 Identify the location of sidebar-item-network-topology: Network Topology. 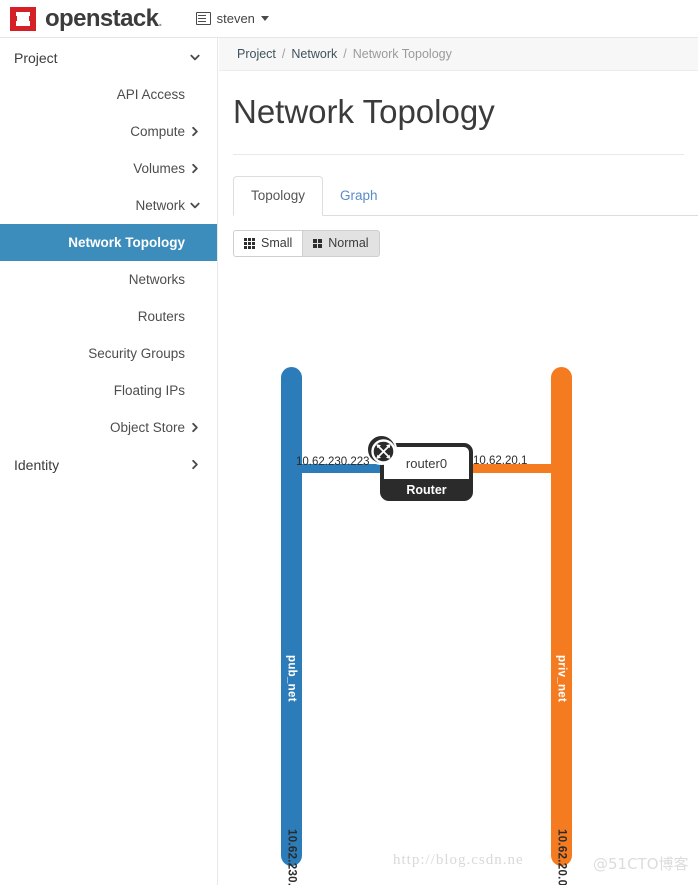
(108, 242).